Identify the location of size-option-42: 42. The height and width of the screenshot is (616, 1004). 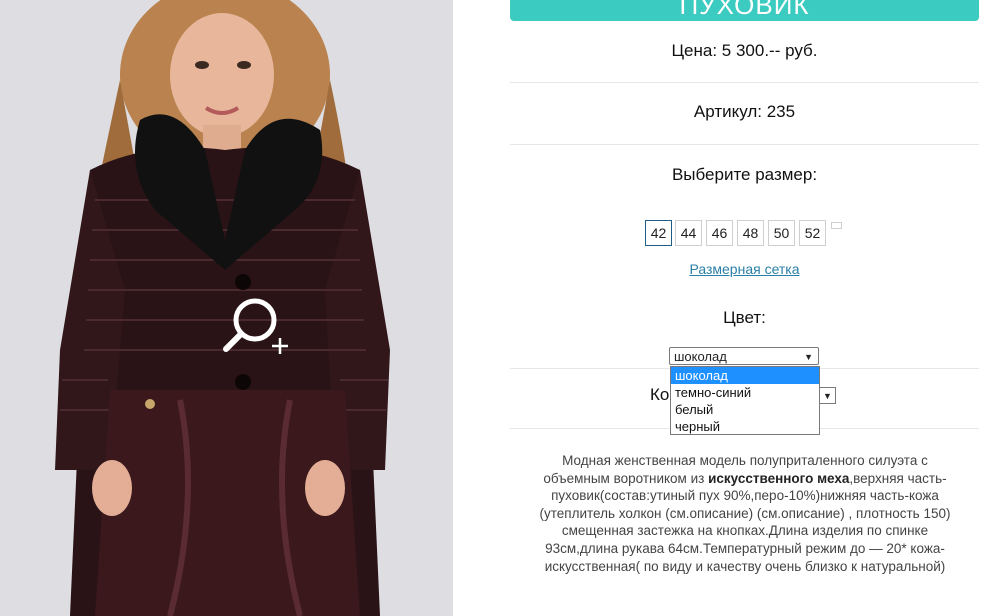
(658, 233).